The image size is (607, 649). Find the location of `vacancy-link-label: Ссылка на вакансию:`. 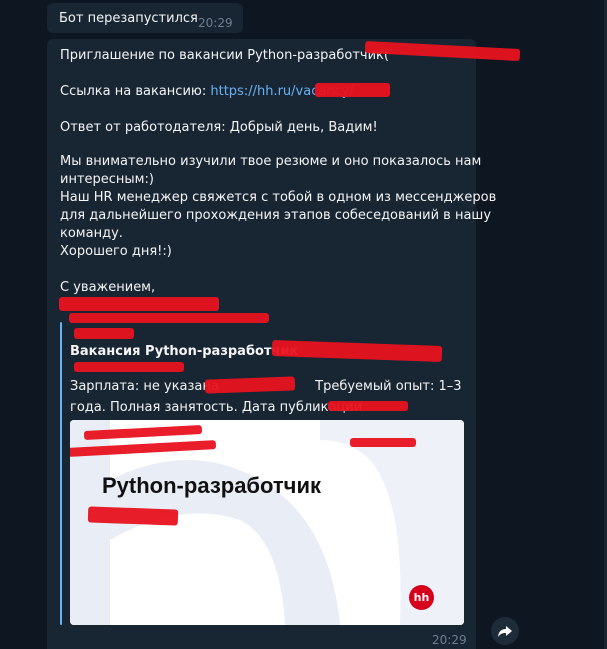

vacancy-link-label: Ссылка на вакансию: is located at coordinates (133, 91).